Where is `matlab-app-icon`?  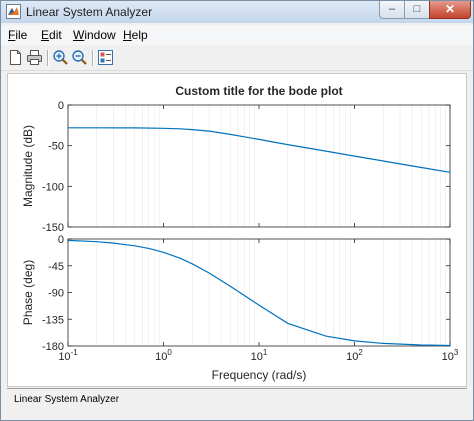
matlab-app-icon is located at coordinates (13, 11).